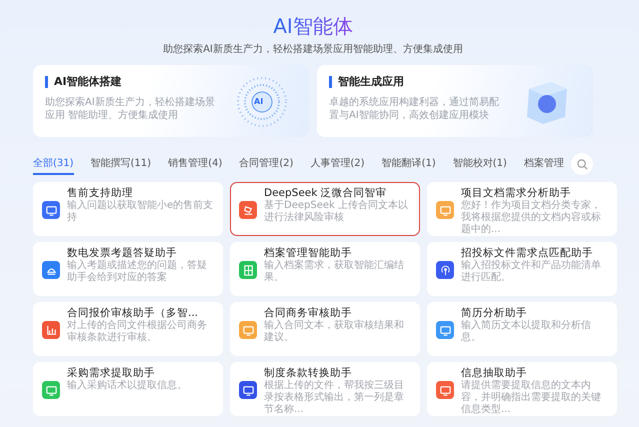  What do you see at coordinates (544, 164) in the screenshot?
I see `category-tab: 档案管理` at bounding box center [544, 164].